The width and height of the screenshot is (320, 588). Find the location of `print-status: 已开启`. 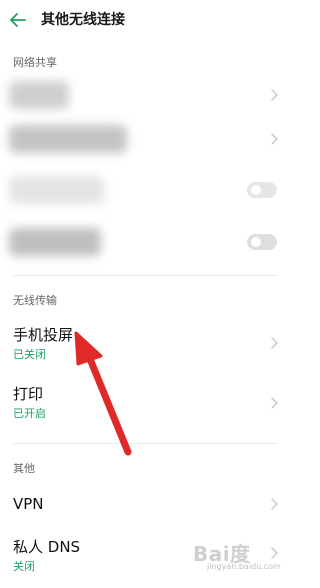

print-status: 已开启 is located at coordinates (29, 413).